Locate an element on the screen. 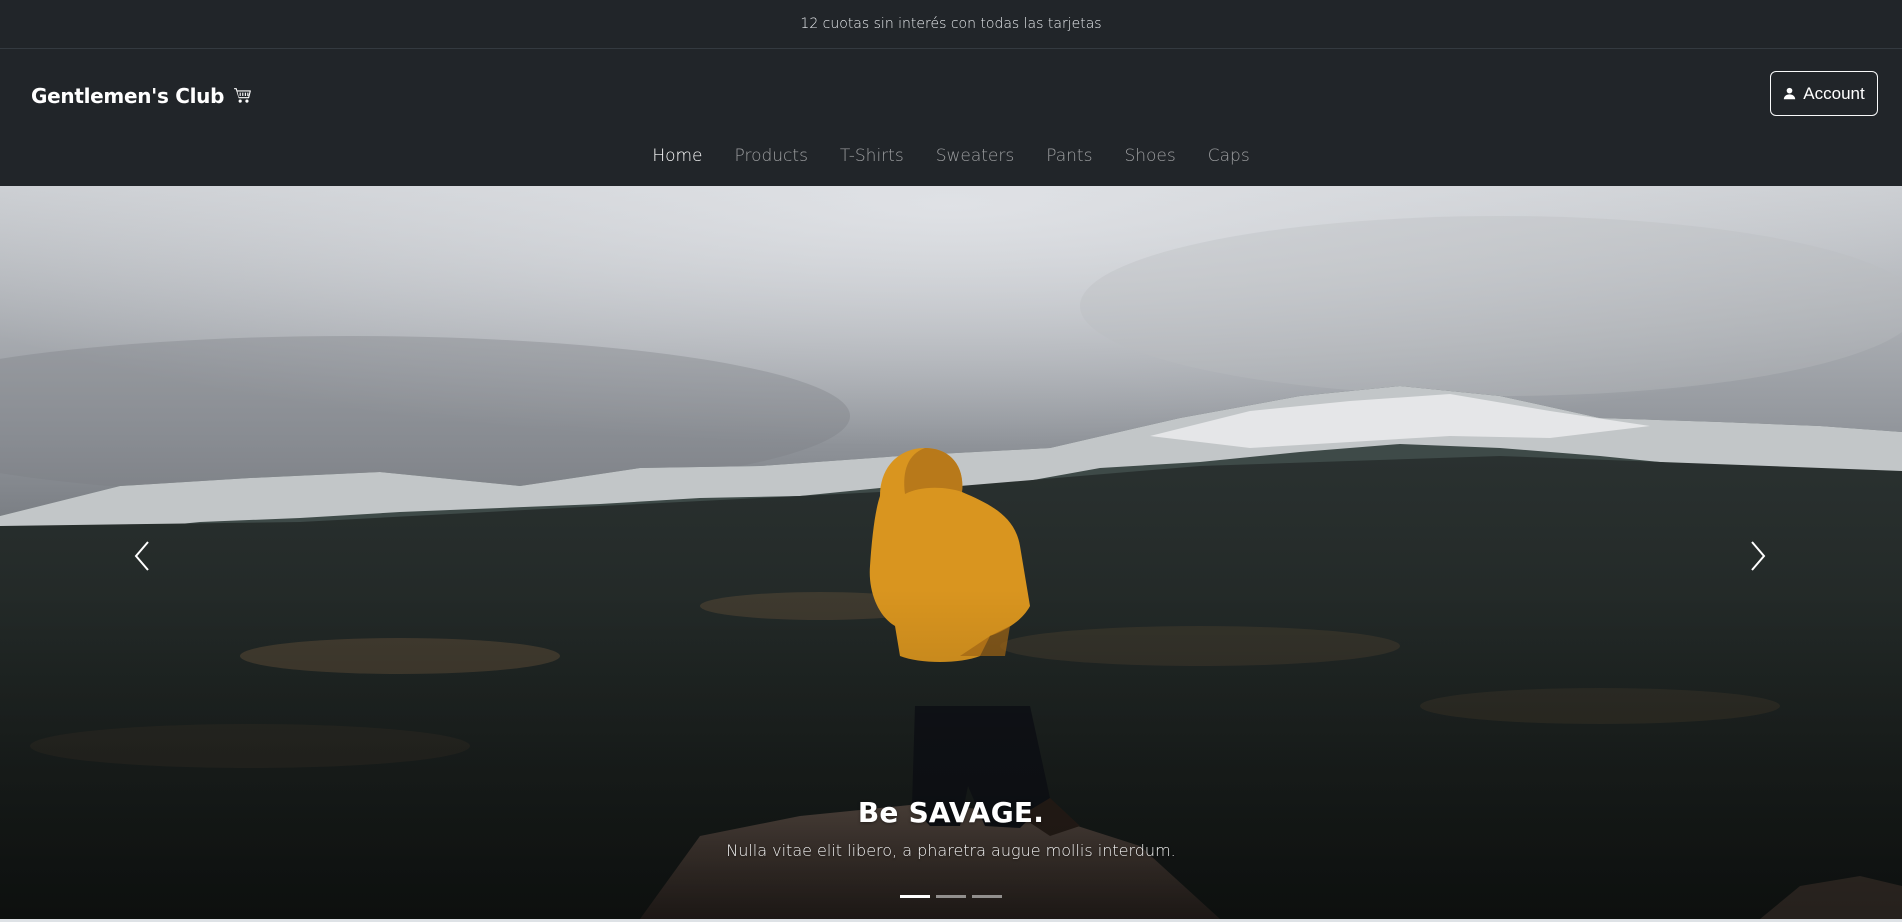 This screenshot has width=1902, height=922. nav-item-caps: Caps is located at coordinates (1229, 156).